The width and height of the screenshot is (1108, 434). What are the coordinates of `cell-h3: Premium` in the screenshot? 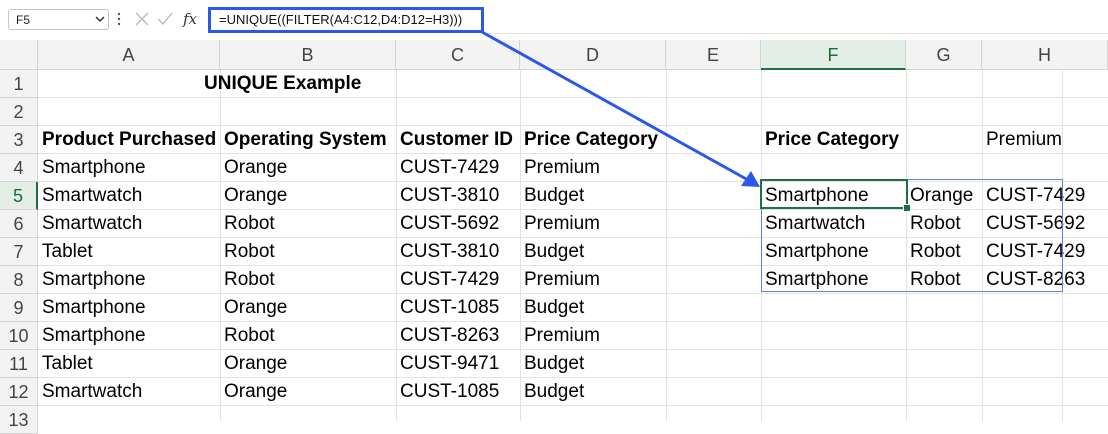 It's located at (1022, 140).